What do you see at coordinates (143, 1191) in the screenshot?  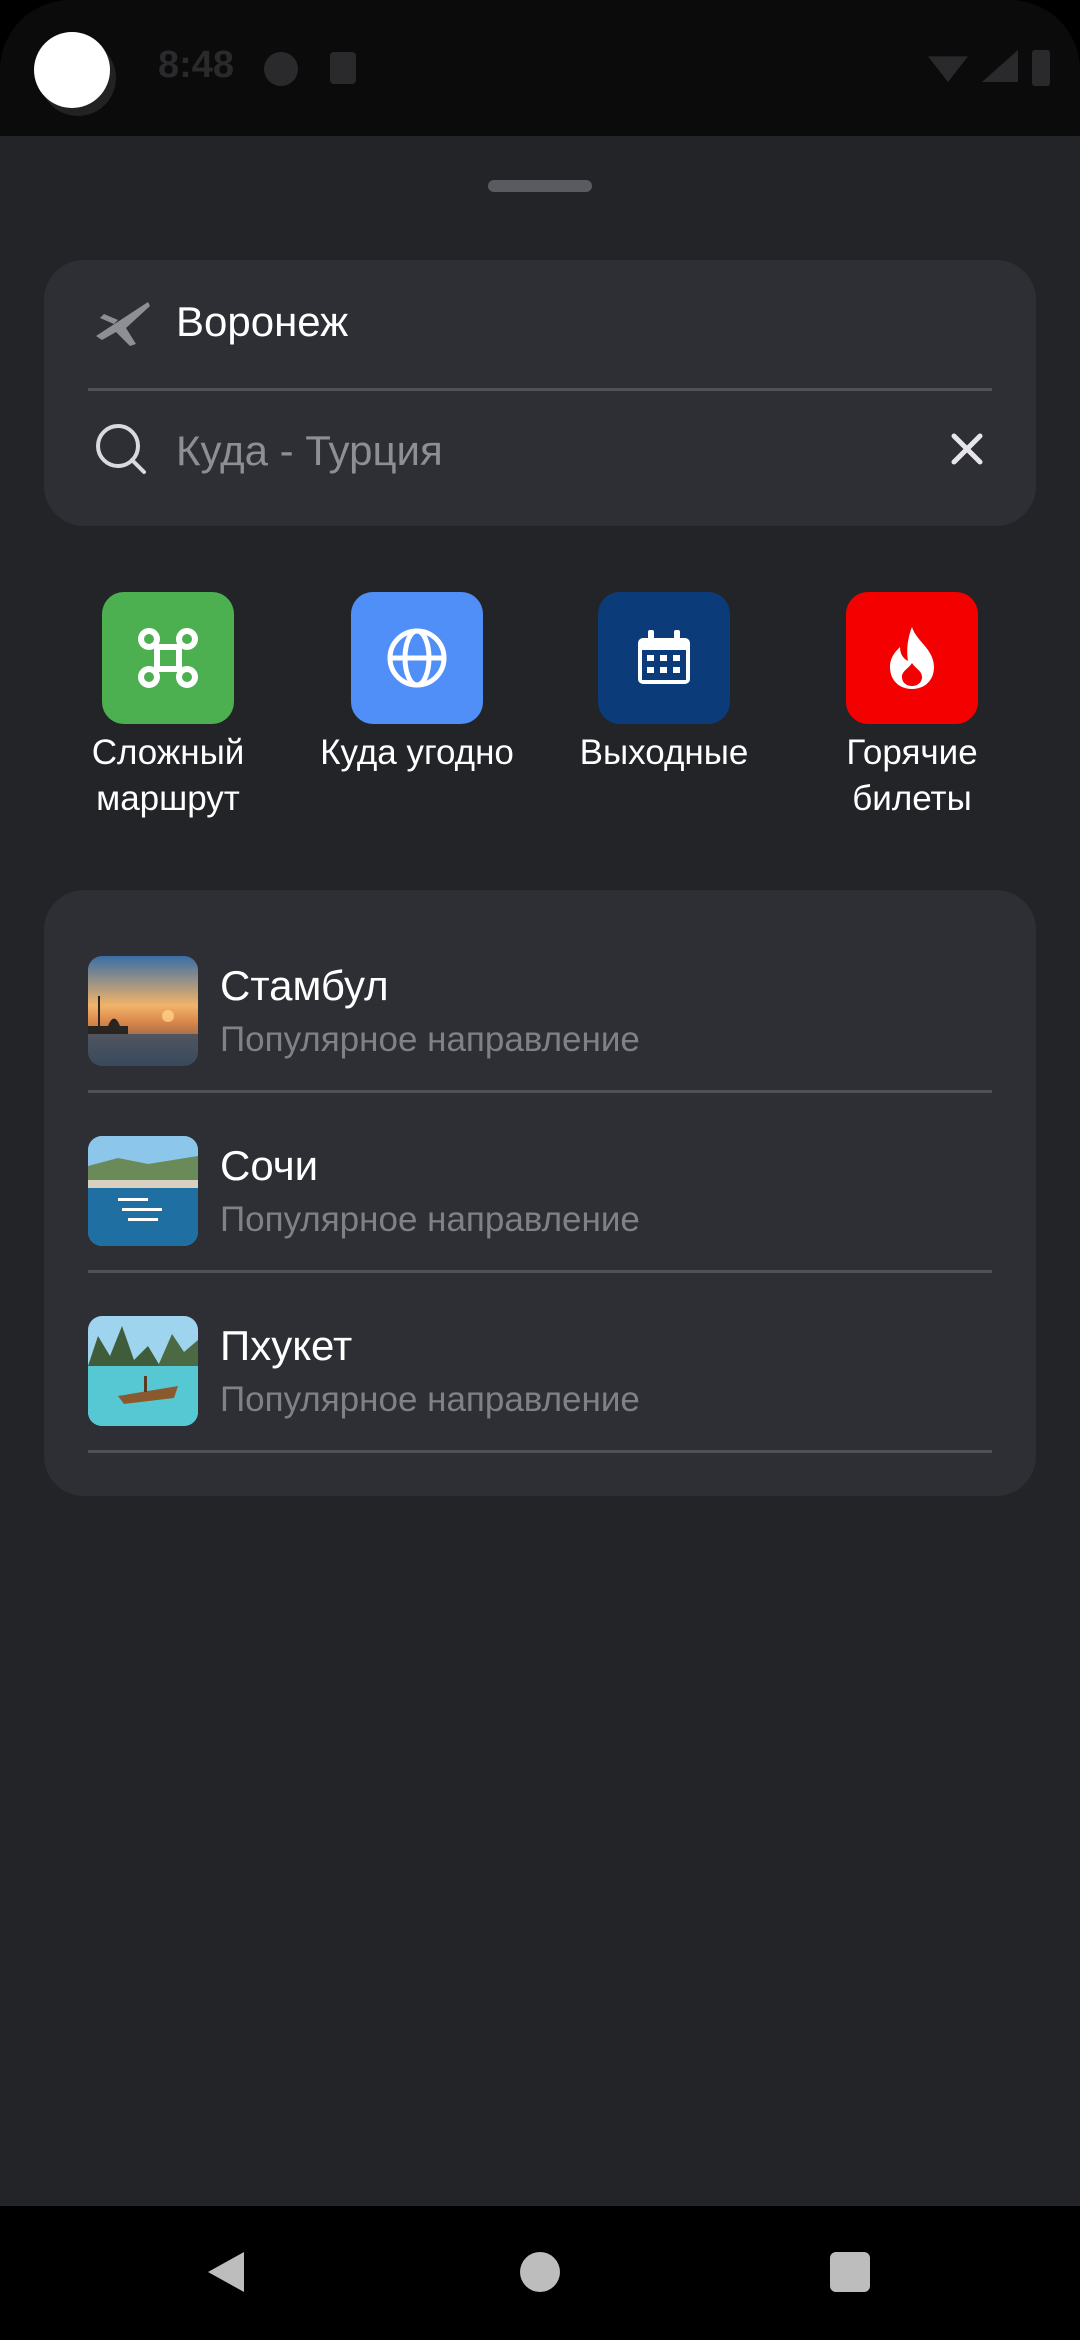 I see `sochi-thumbnail` at bounding box center [143, 1191].